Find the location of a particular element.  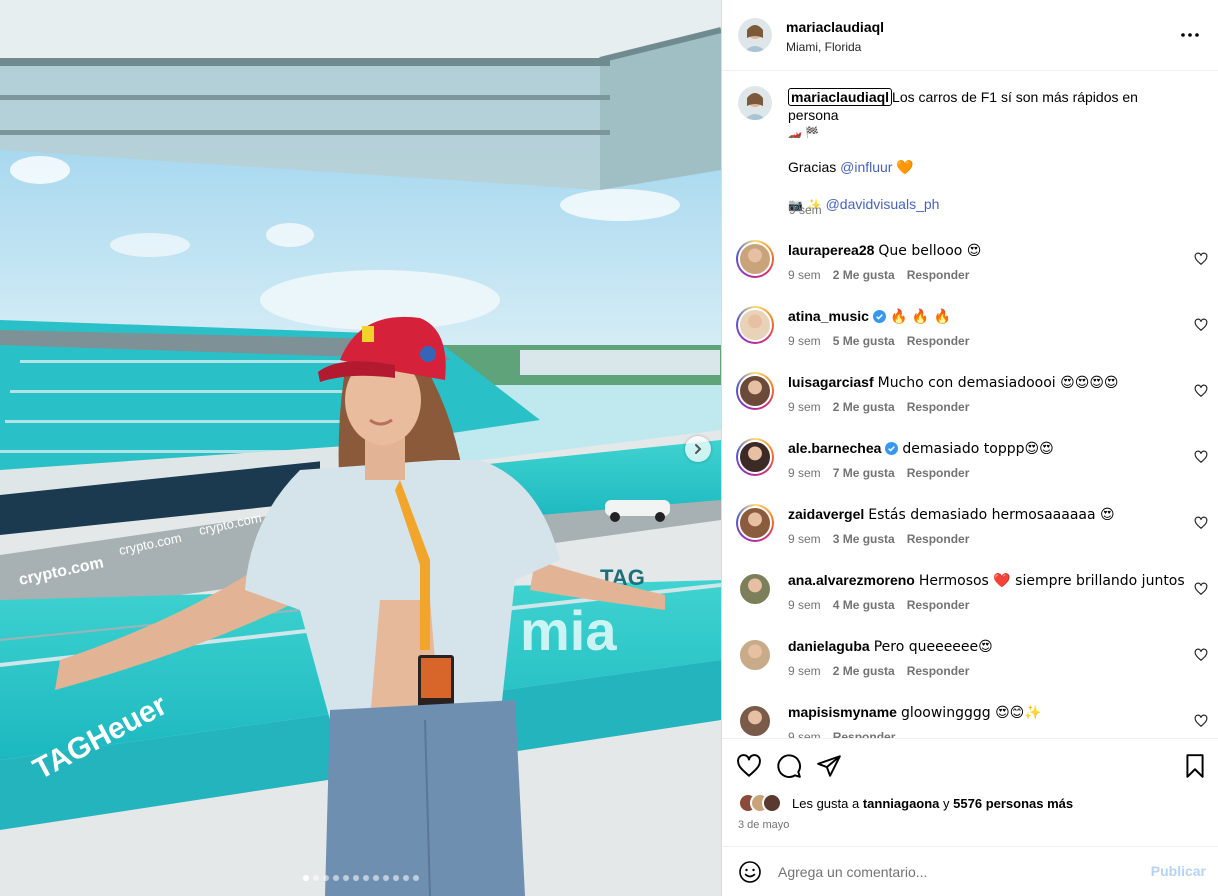

comment-username: ana.alvarezmoreno is located at coordinates (851, 580).